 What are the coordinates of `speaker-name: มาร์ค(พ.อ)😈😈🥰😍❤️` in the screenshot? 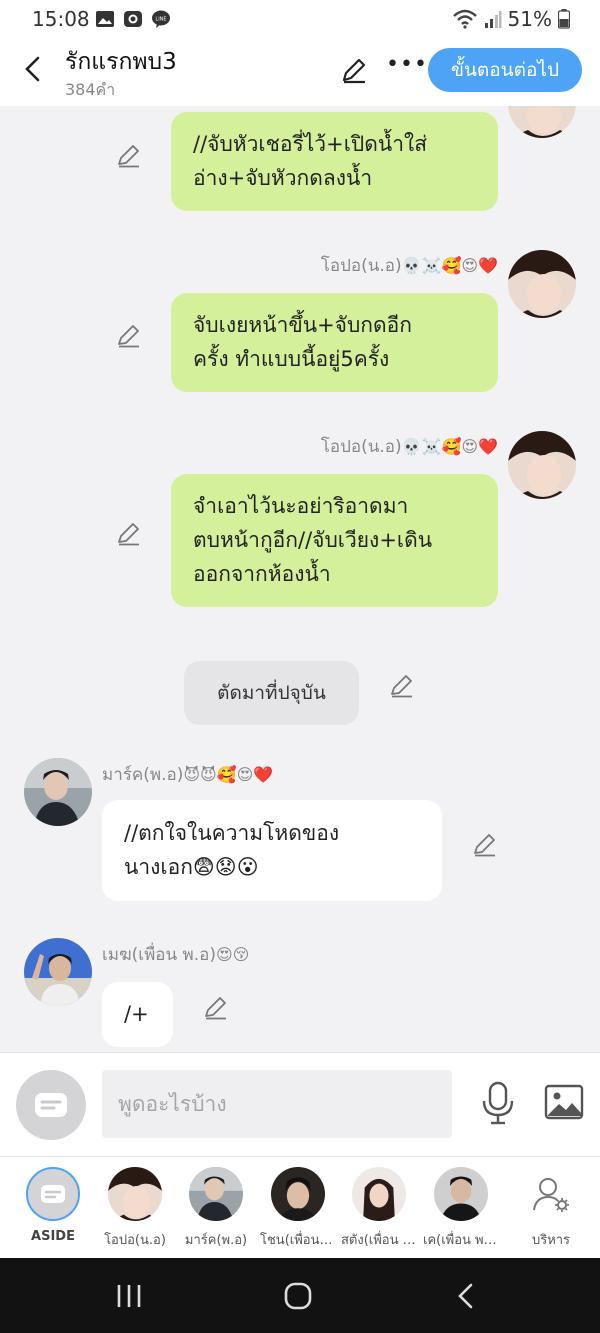 It's located at (188, 775).